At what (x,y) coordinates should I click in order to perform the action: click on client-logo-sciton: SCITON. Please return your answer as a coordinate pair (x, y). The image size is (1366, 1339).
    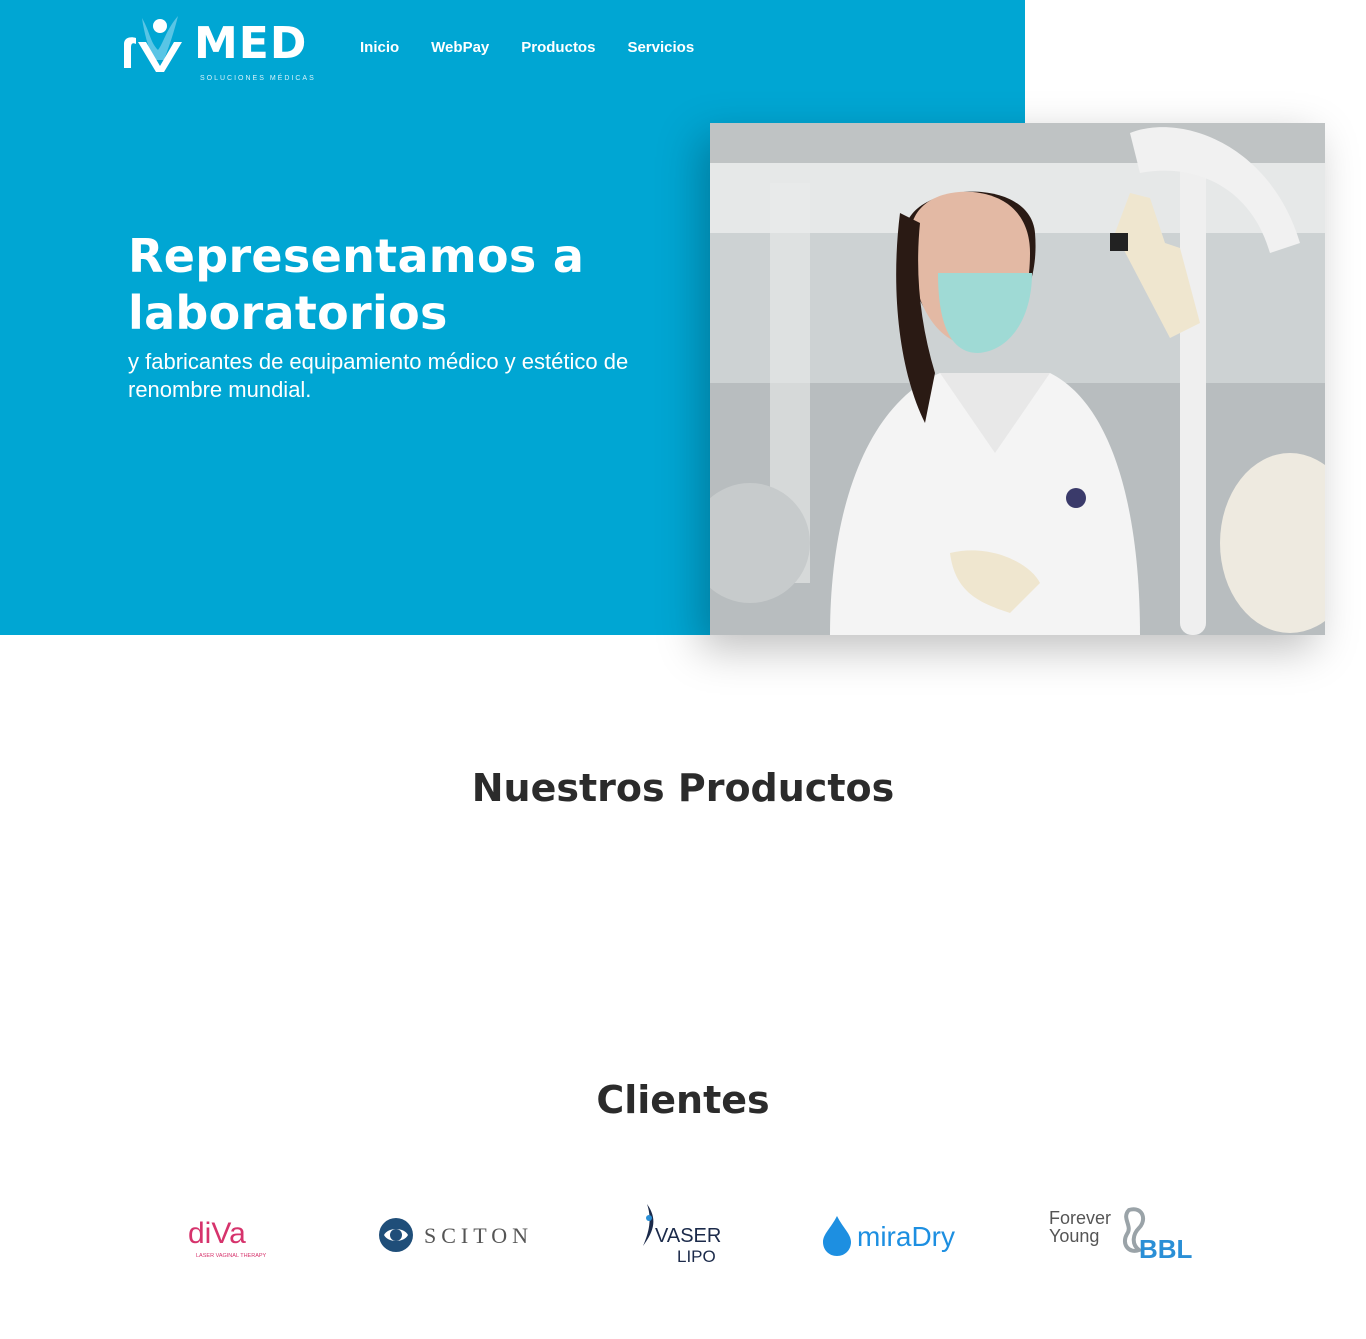
    Looking at the image, I should click on (461, 1235).